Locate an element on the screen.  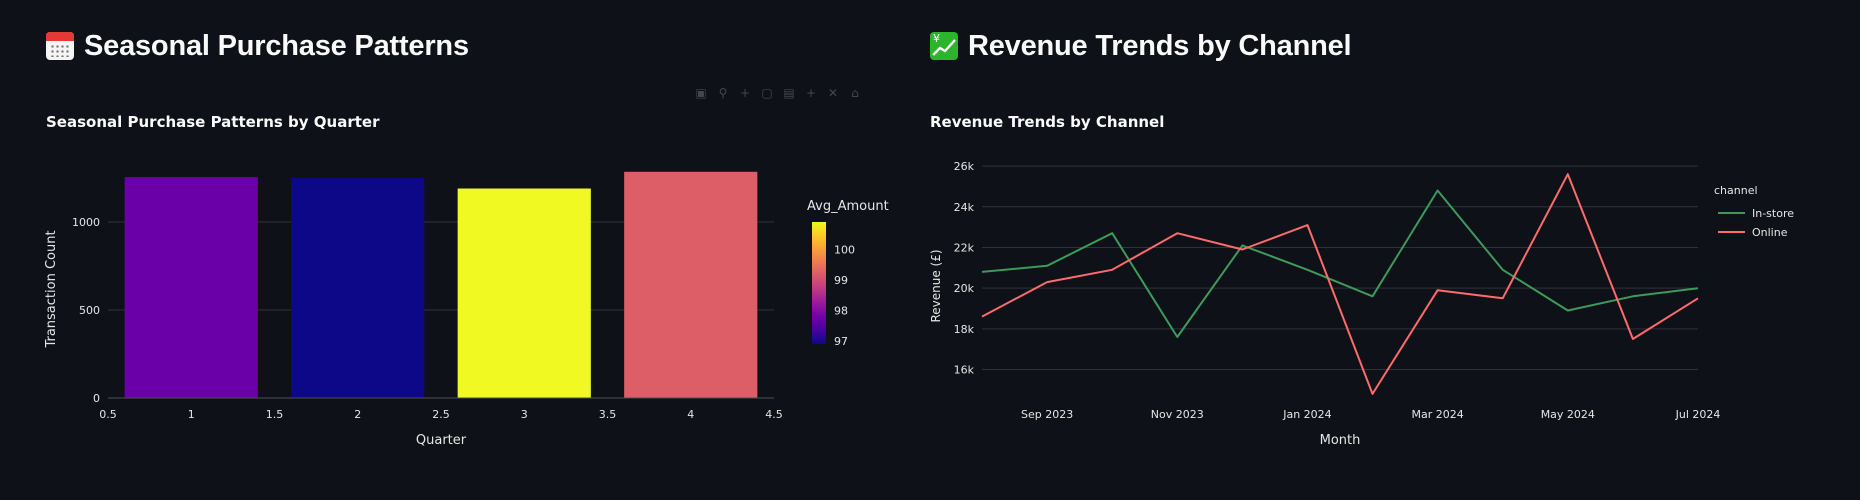
colorbar-tick-label: 100 is located at coordinates (844, 249).